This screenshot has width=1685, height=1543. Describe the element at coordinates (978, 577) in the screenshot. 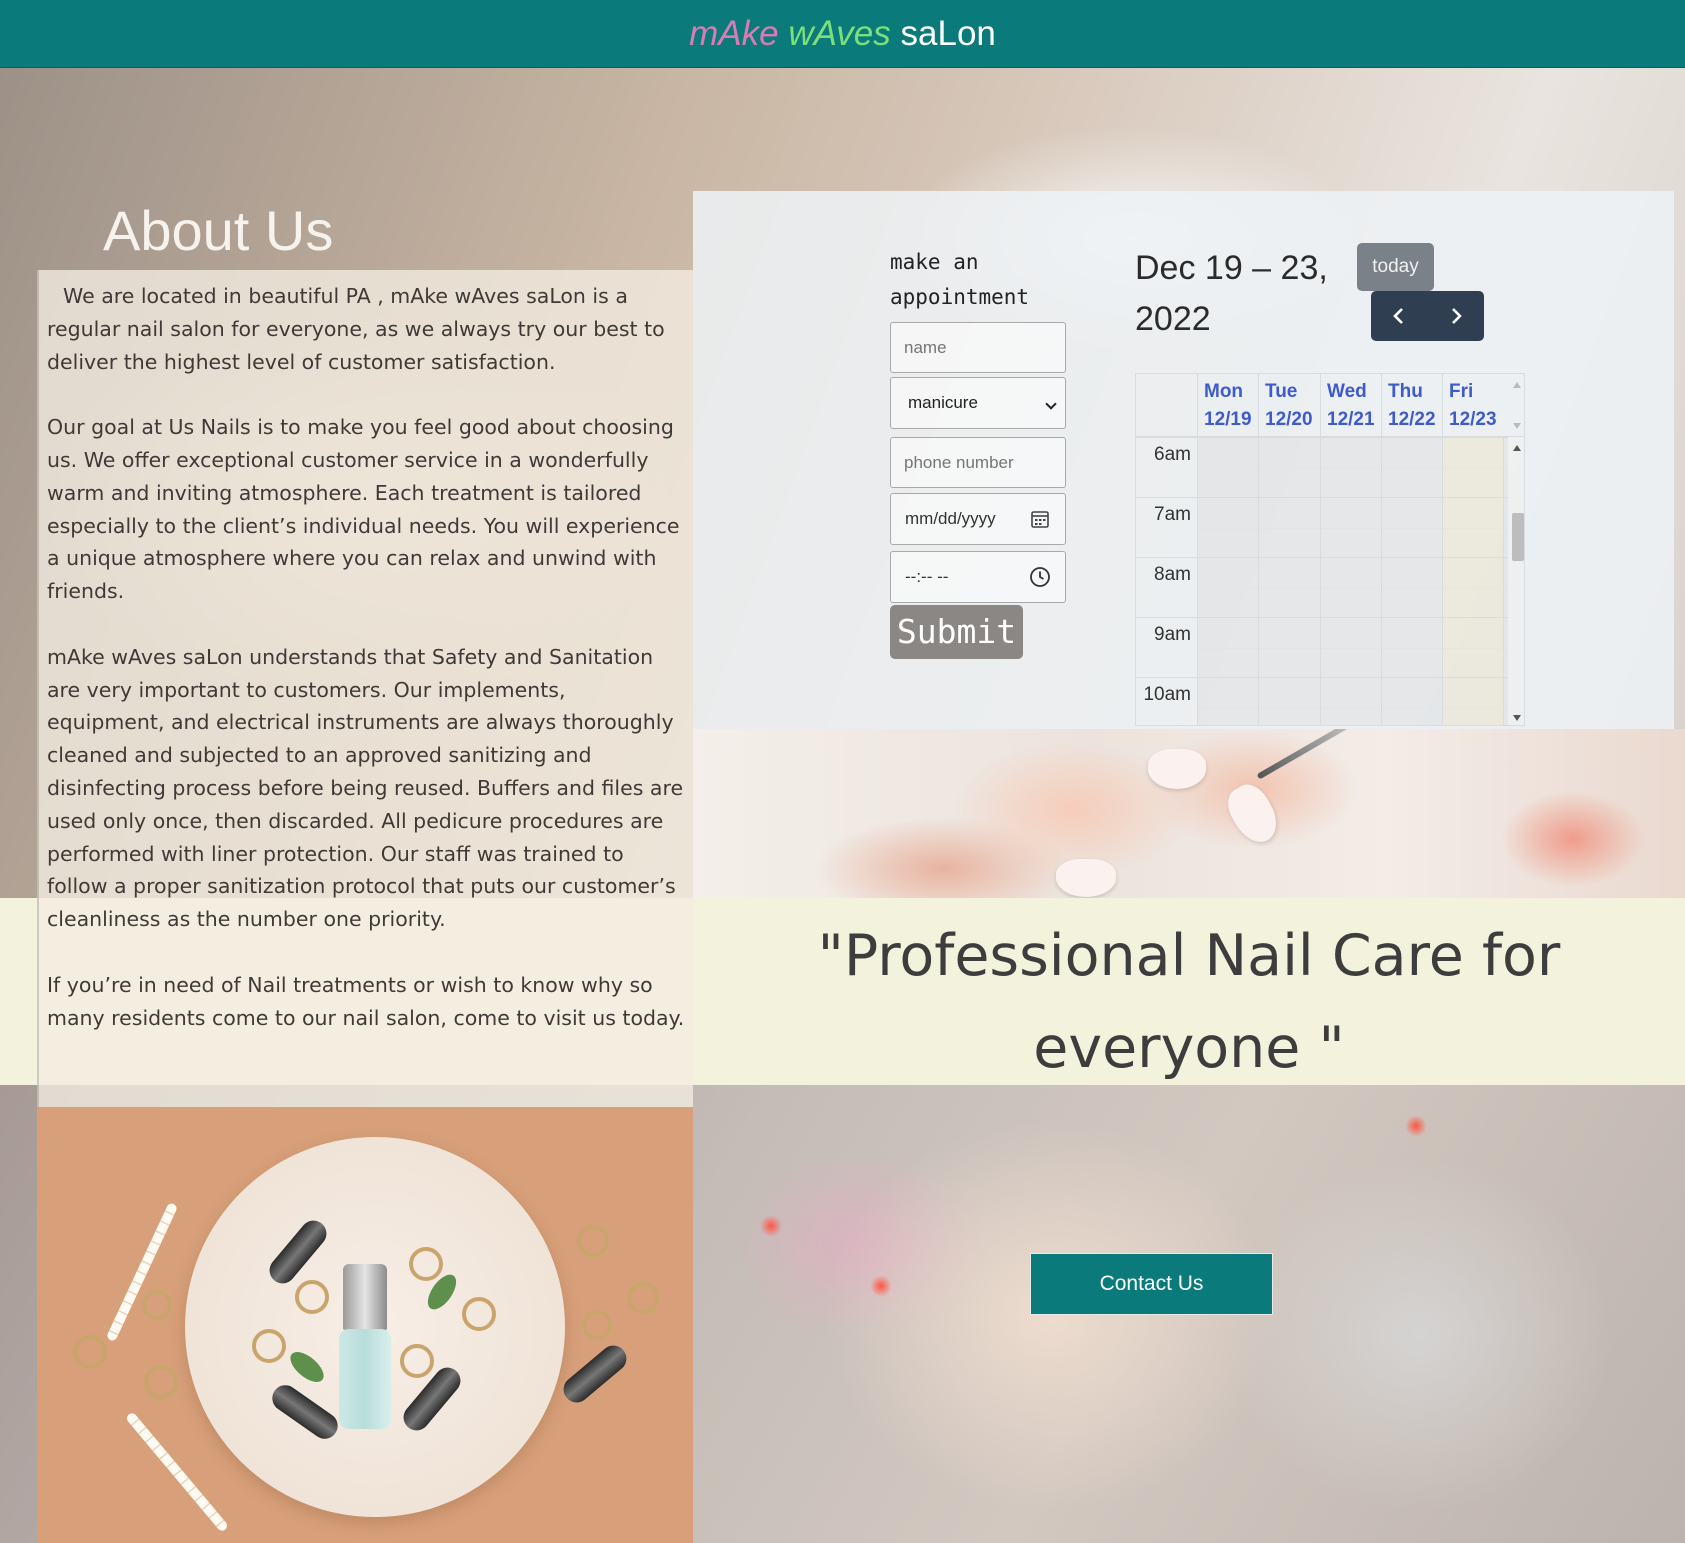

I see `time-input: --:-- --` at that location.